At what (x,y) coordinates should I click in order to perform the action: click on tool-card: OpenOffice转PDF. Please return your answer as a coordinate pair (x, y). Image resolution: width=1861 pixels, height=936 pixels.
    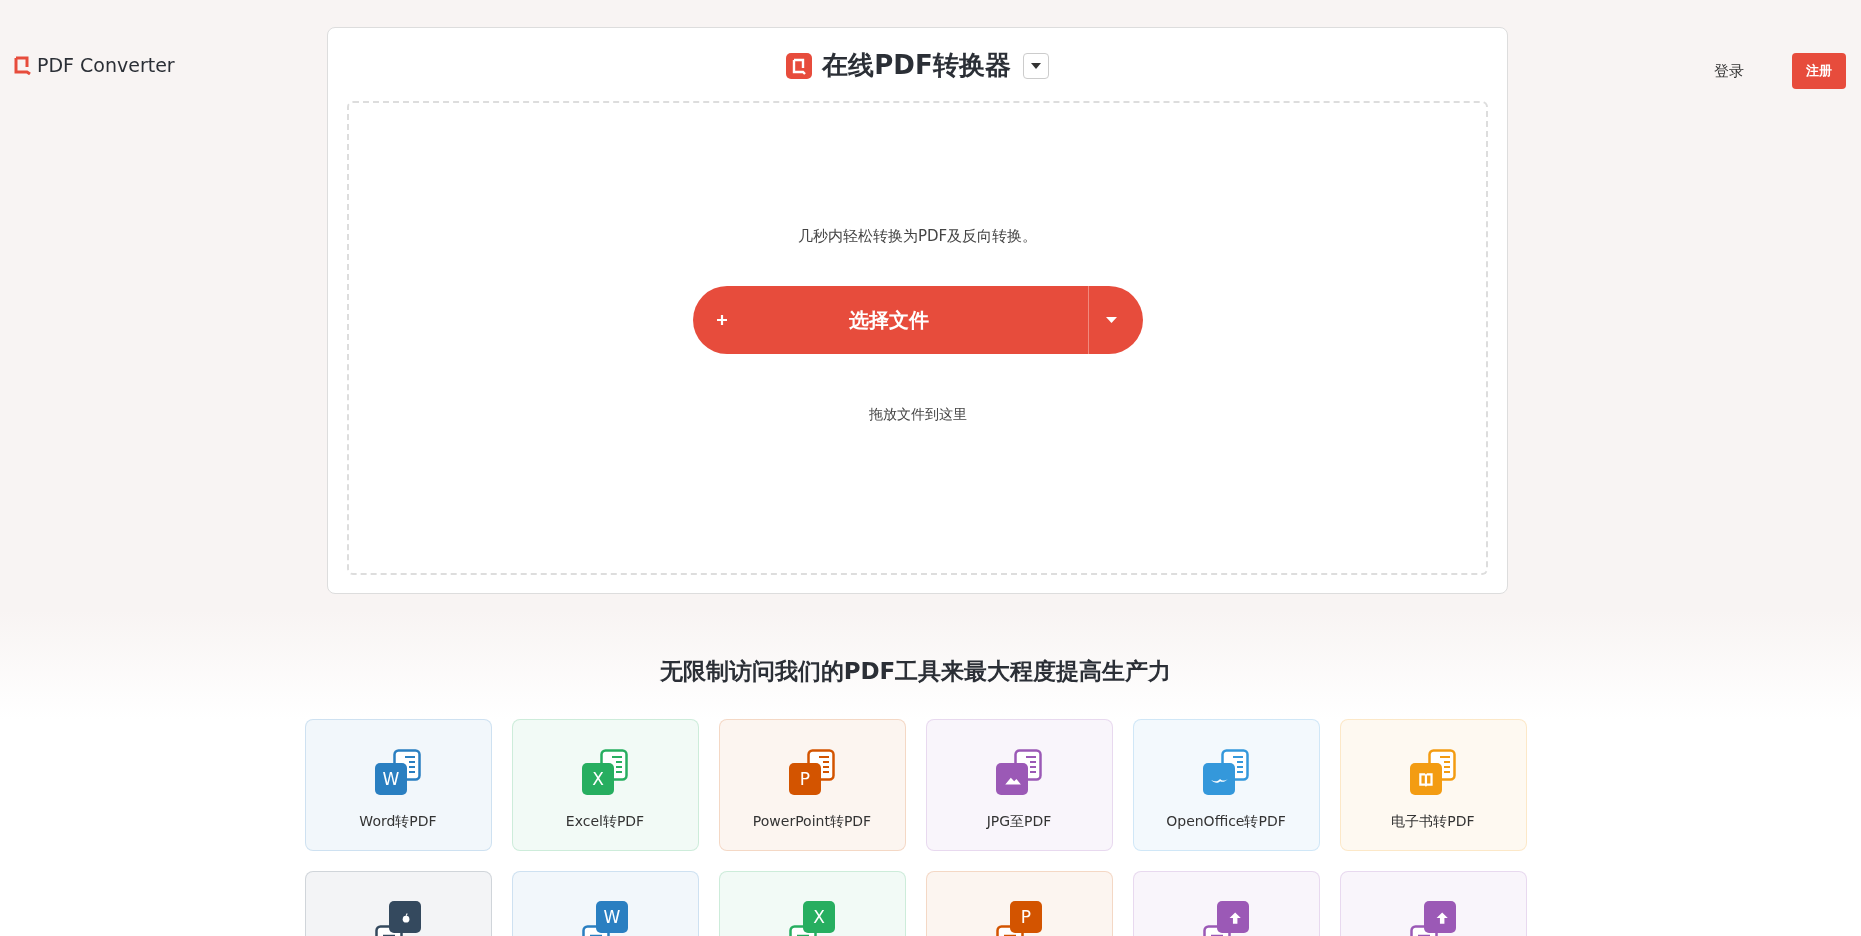
    Looking at the image, I should click on (1226, 785).